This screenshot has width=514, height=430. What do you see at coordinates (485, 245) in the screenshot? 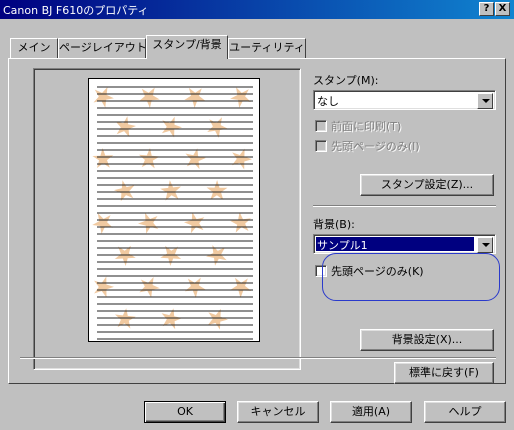
I see `background-dropdown-arrow-icon` at bounding box center [485, 245].